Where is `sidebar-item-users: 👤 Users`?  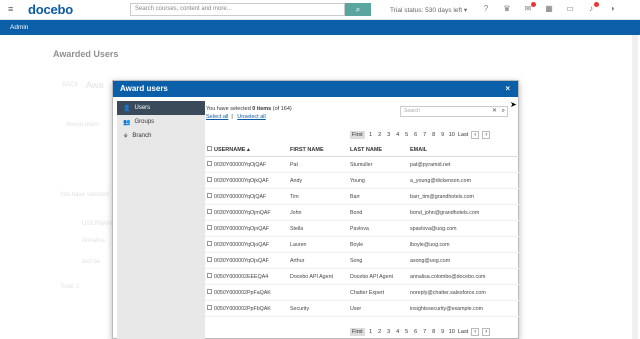
sidebar-item-users: 👤 Users is located at coordinates (161, 108).